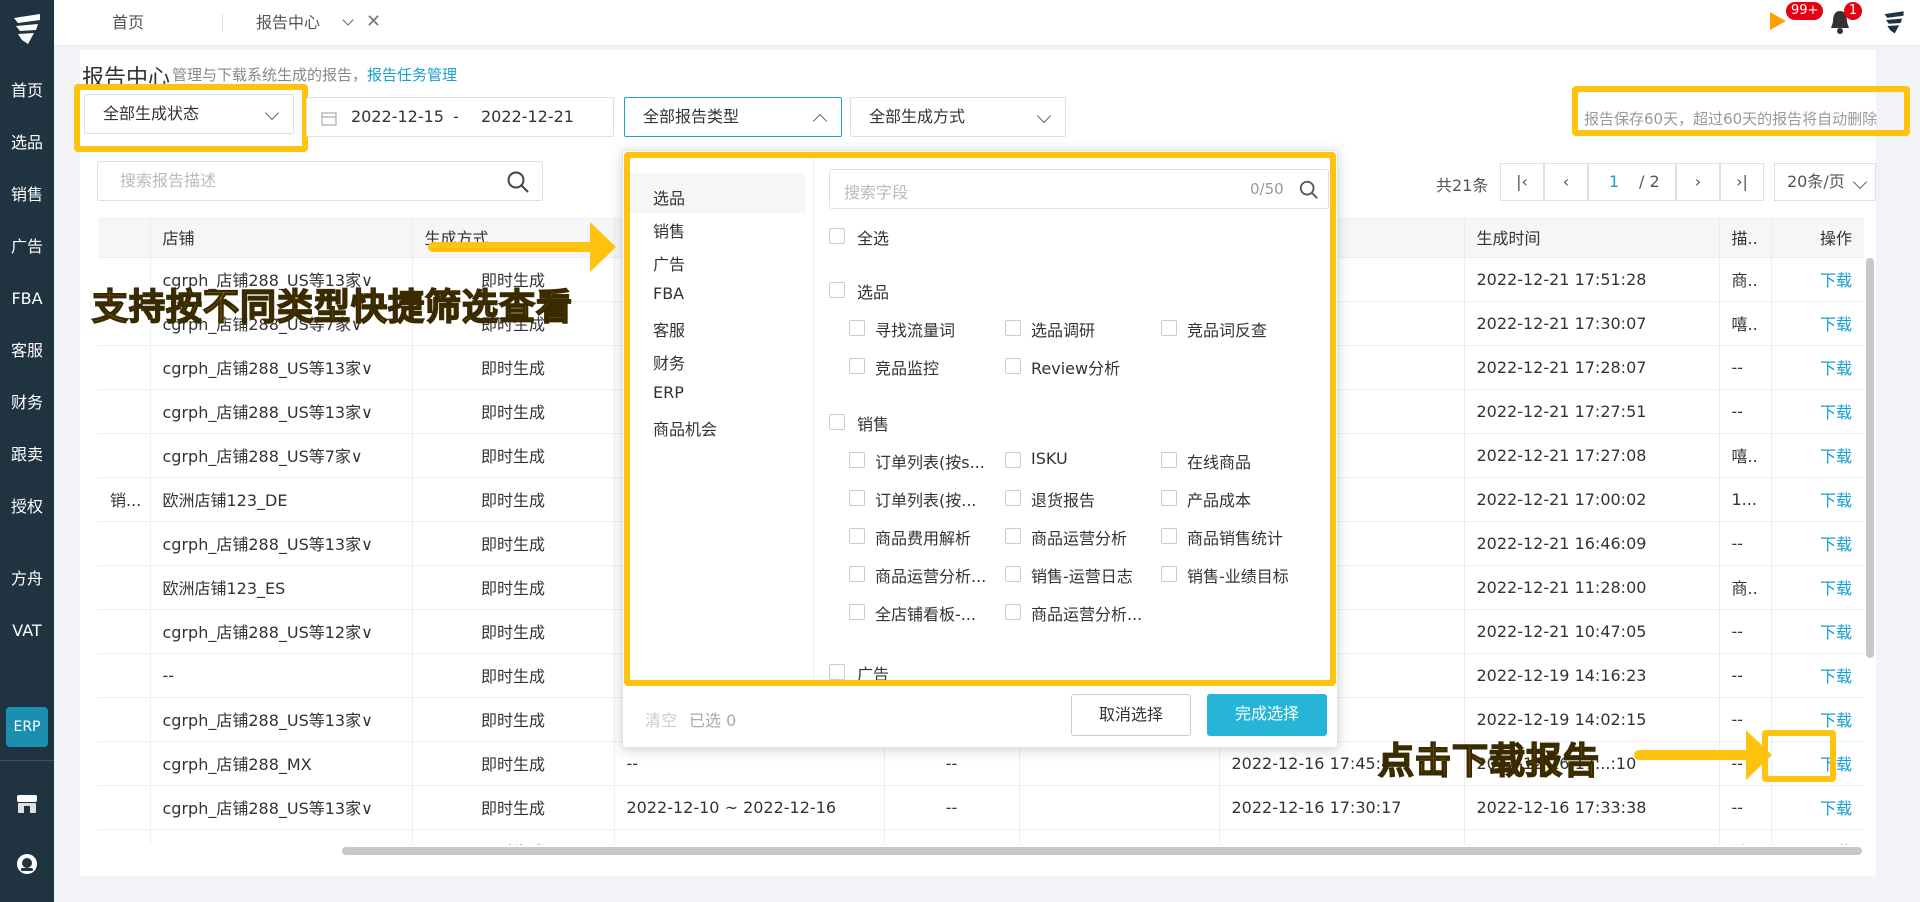 The image size is (1920, 902). What do you see at coordinates (222, 23) in the screenshot?
I see `tab-divider` at bounding box center [222, 23].